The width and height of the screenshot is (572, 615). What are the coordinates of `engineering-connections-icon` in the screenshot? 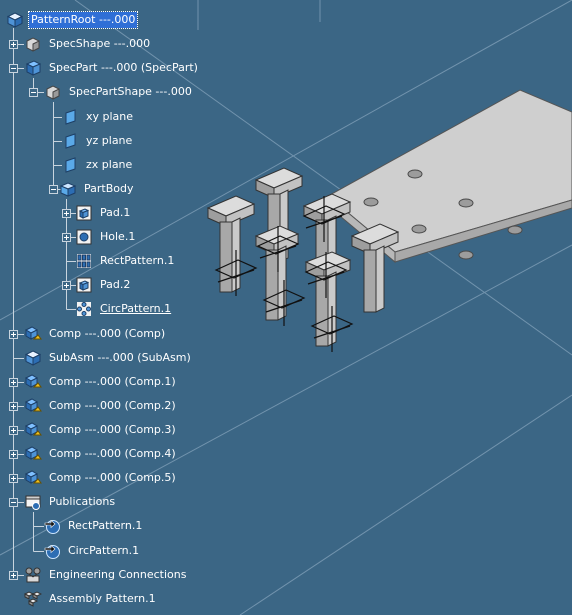 It's located at (33, 575).